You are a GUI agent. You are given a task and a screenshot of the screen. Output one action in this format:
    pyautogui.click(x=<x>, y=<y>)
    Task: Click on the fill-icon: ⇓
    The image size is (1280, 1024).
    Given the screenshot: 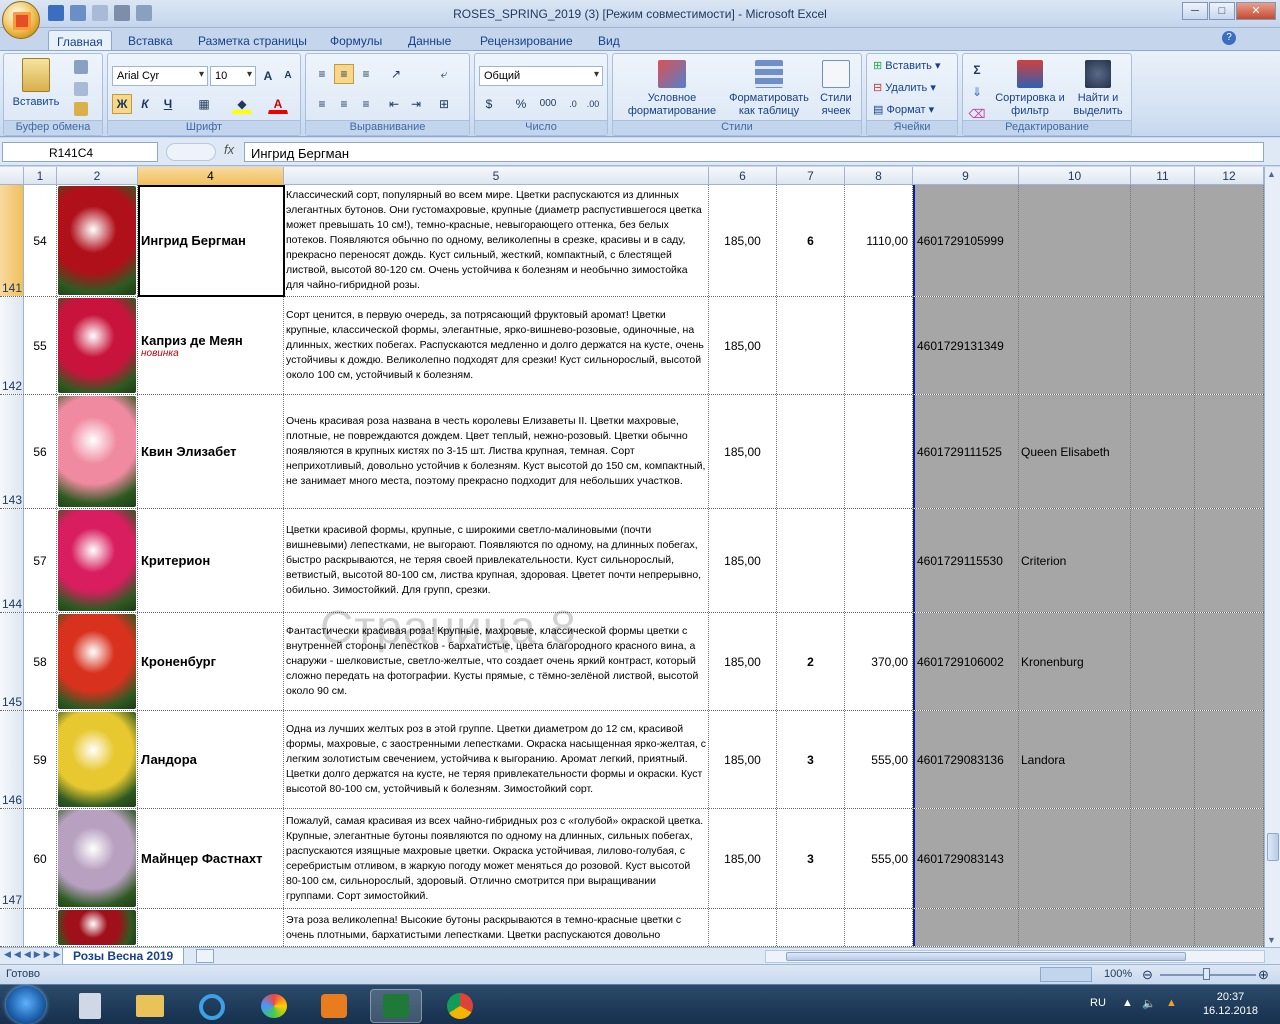 What is the action you would take?
    pyautogui.click(x=977, y=92)
    